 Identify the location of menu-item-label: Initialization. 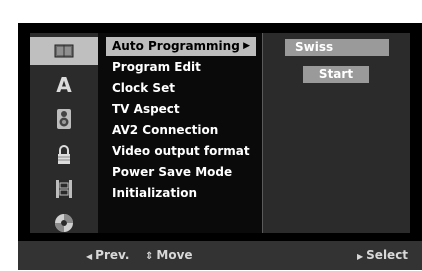
(155, 193).